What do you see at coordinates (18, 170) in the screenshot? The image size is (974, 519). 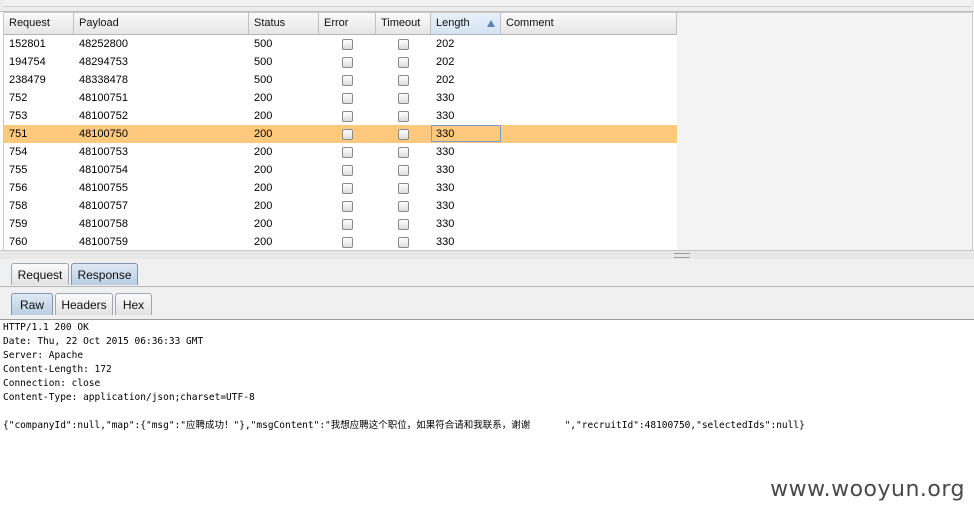 I see `cell-request: 755` at bounding box center [18, 170].